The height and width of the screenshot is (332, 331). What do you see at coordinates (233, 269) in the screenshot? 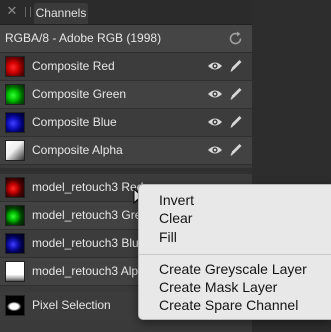
I see `menu-item-create-greyscale-layer: Create Greyscale Layer` at bounding box center [233, 269].